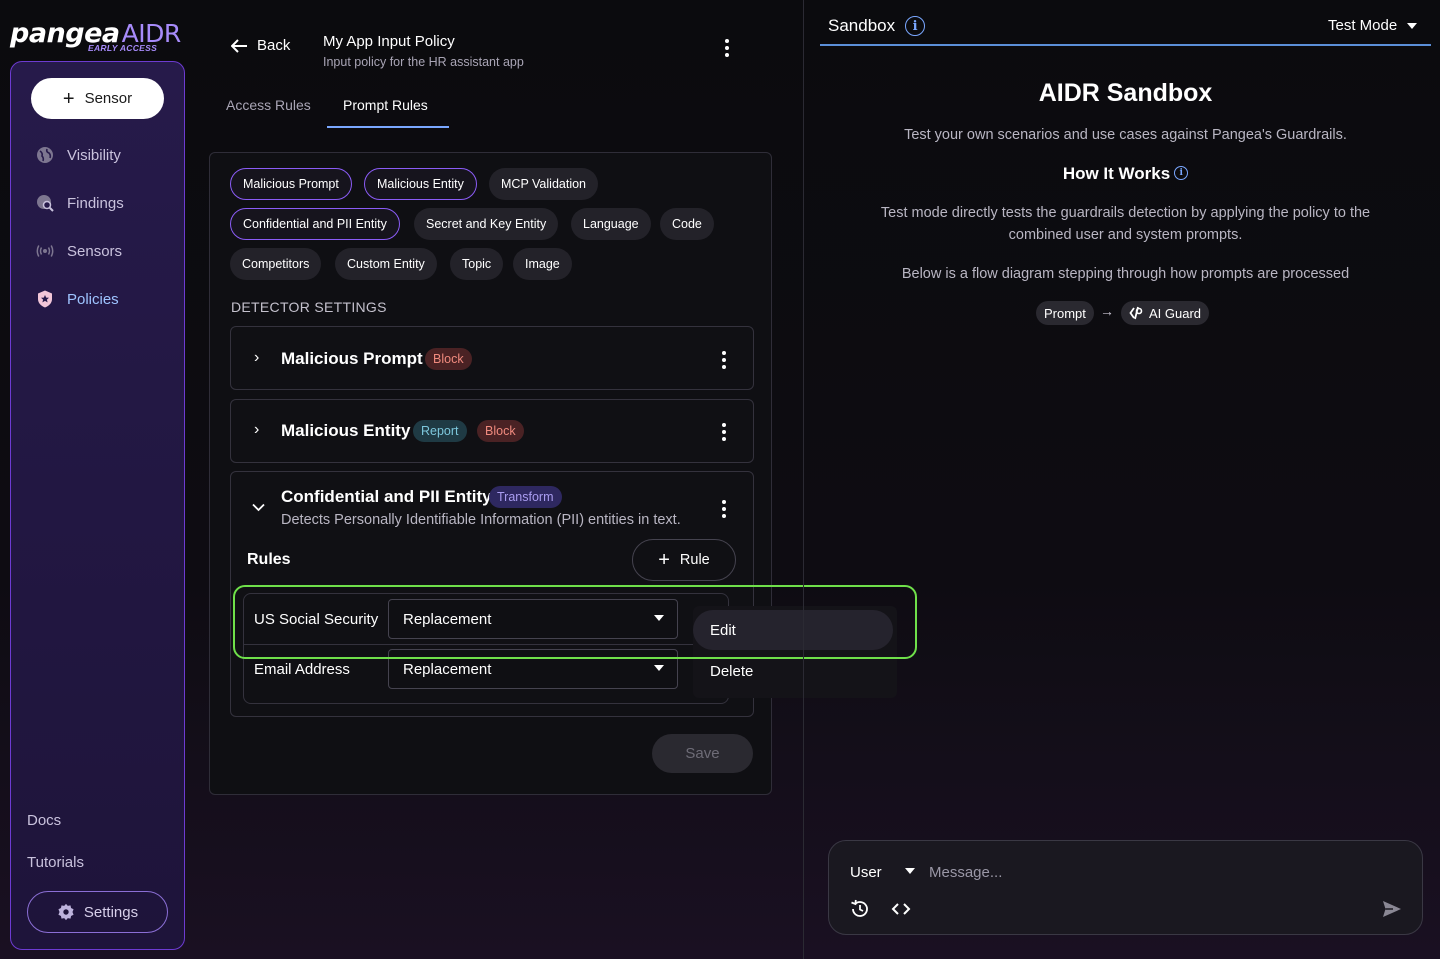 Image resolution: width=1440 pixels, height=959 pixels. What do you see at coordinates (45, 203) in the screenshot?
I see `search-globe-icon` at bounding box center [45, 203].